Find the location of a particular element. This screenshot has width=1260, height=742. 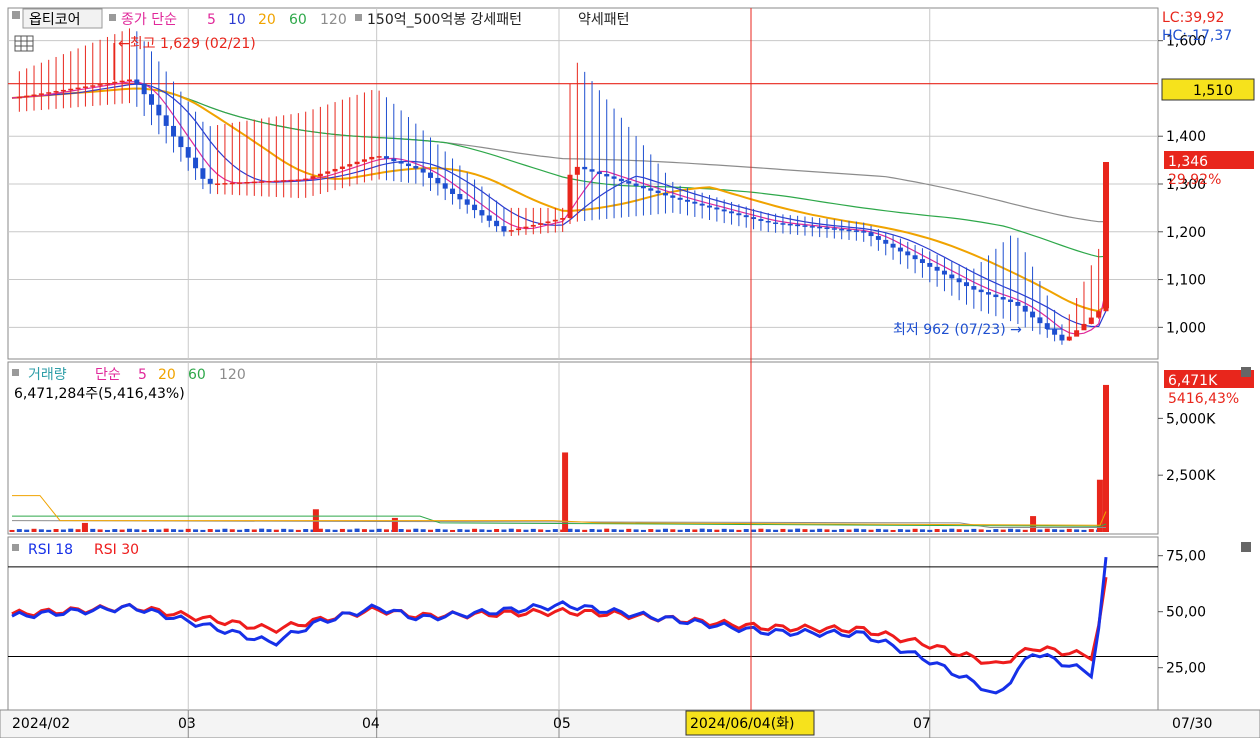

rsi-close-icon is located at coordinates (1246, 547).